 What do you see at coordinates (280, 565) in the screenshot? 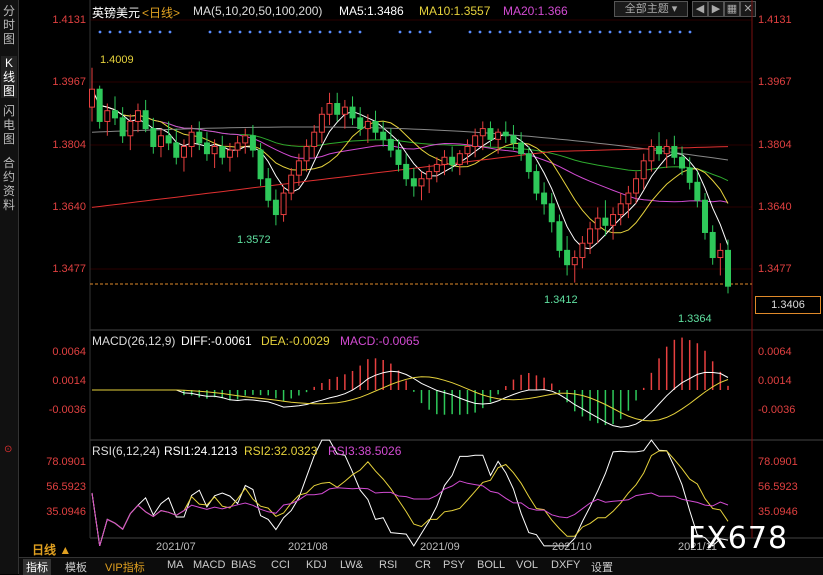
I see `tb-cci: CCI` at bounding box center [280, 565].